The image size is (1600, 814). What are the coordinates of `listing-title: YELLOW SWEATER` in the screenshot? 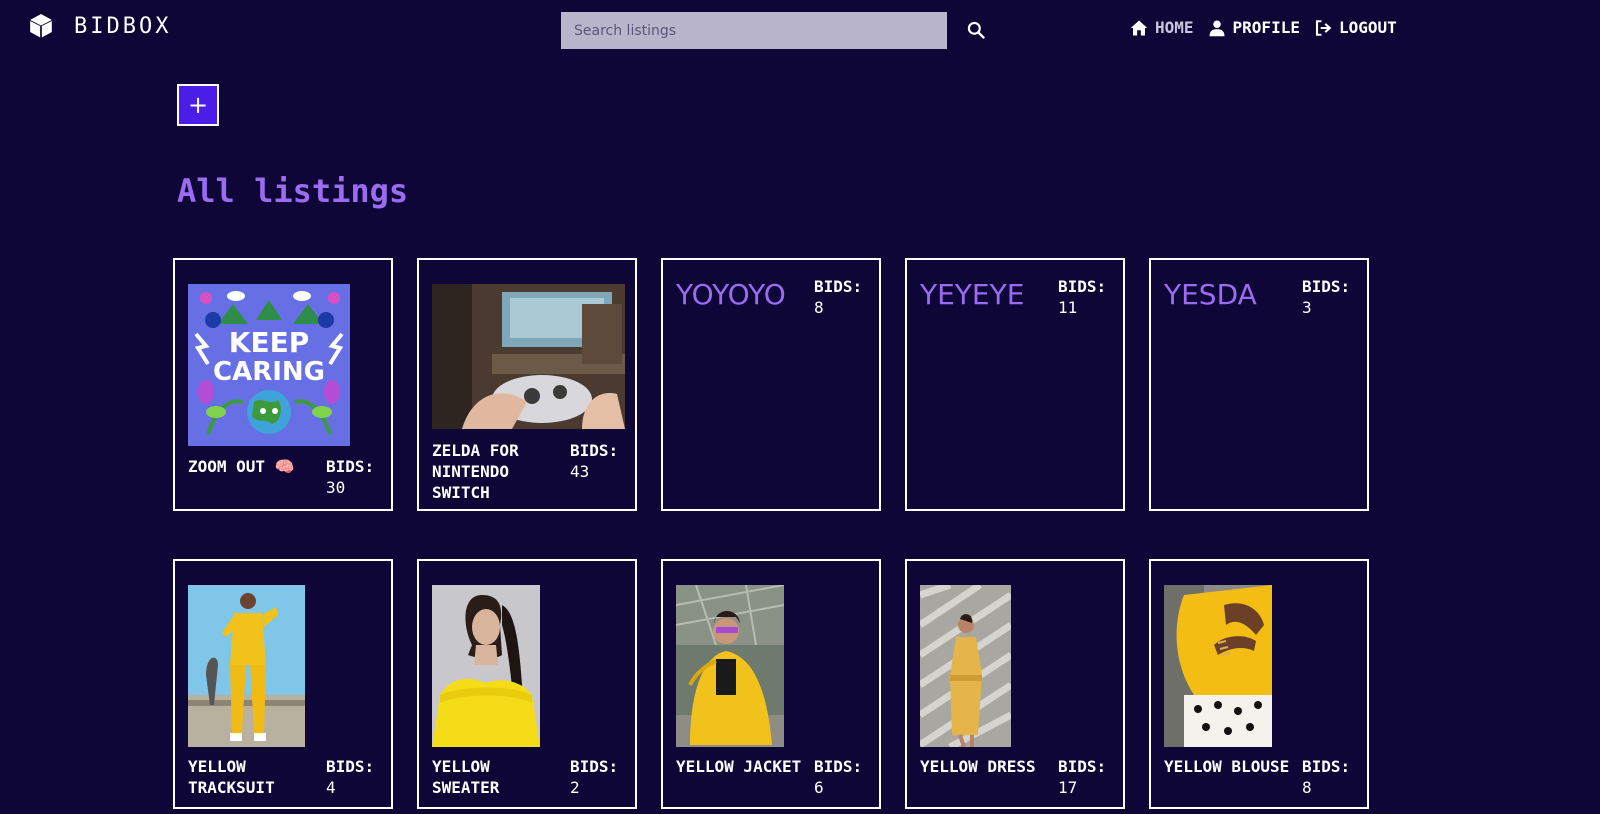 It's located at (466, 777).